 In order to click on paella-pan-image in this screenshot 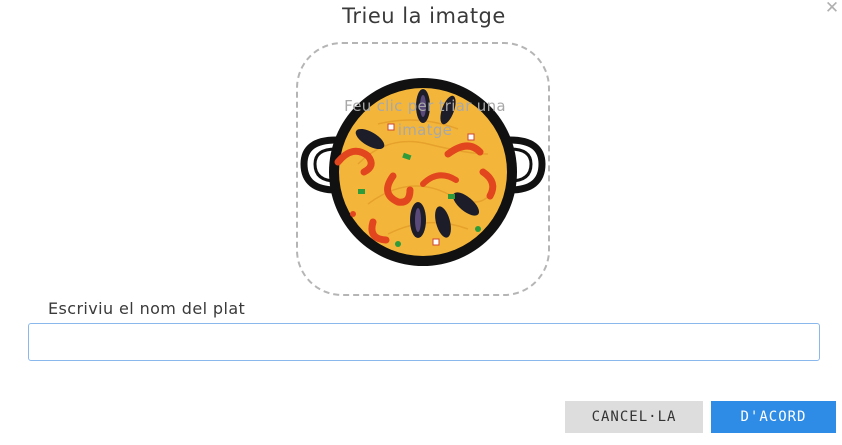, I will do `click(423, 172)`.